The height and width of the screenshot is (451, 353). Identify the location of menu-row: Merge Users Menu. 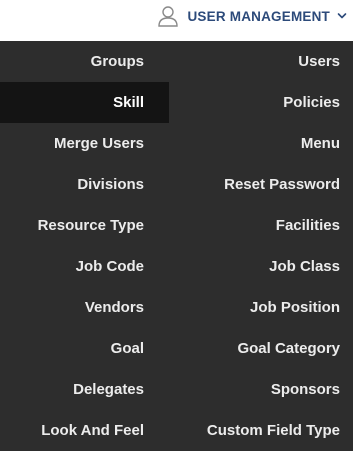
(176, 143).